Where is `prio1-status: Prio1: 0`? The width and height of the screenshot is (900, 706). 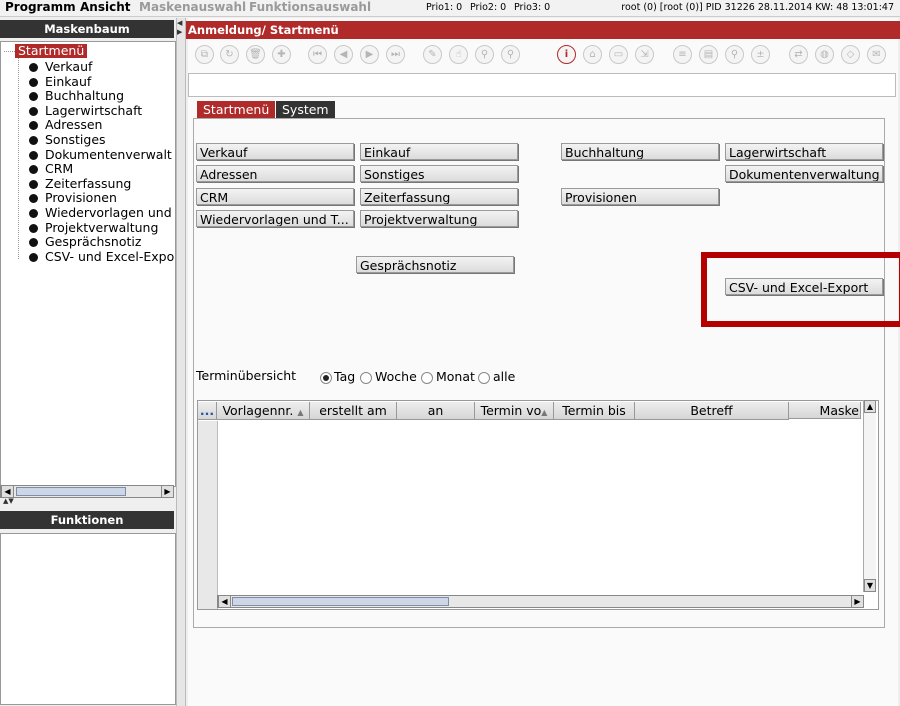
prio1-status: Prio1: 0 is located at coordinates (444, 7).